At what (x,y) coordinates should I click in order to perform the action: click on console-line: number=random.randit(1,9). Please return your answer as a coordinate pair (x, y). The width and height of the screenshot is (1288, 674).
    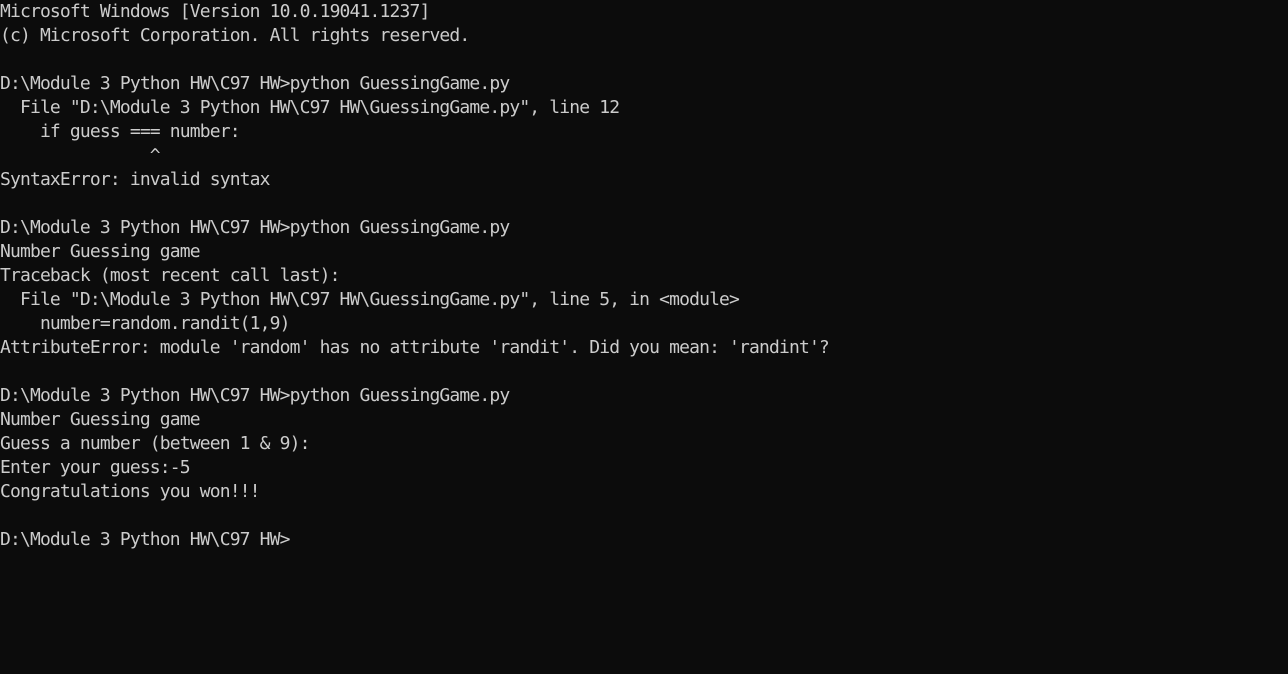
    Looking at the image, I should click on (145, 323).